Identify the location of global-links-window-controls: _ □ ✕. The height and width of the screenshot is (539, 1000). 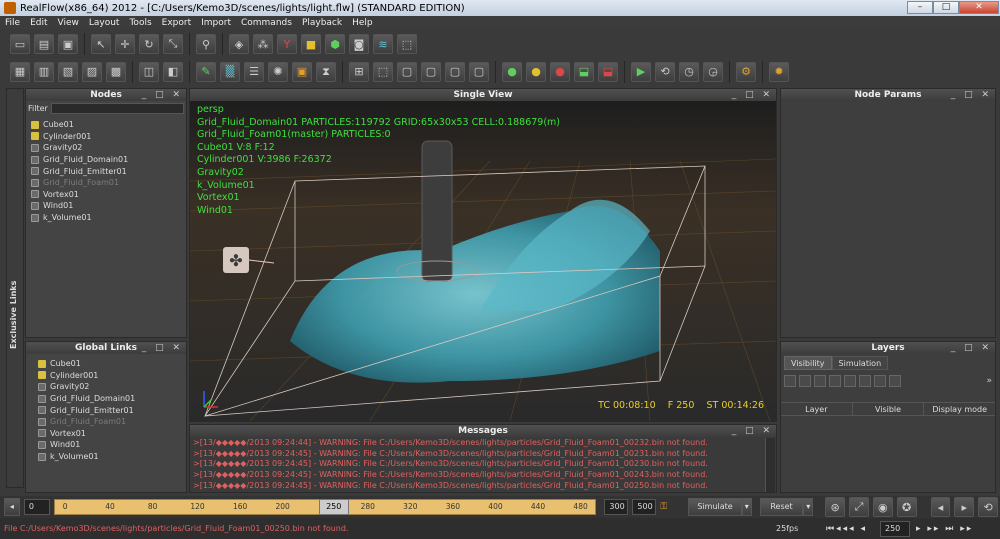
(162, 348).